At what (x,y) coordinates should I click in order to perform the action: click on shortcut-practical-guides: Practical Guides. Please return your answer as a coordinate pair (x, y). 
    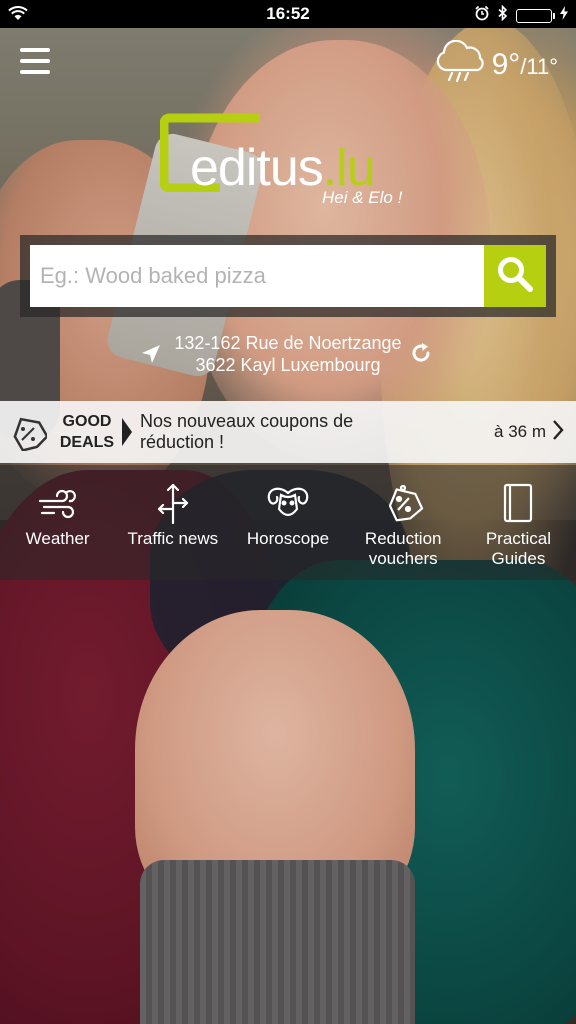
    Looking at the image, I should click on (518, 522).